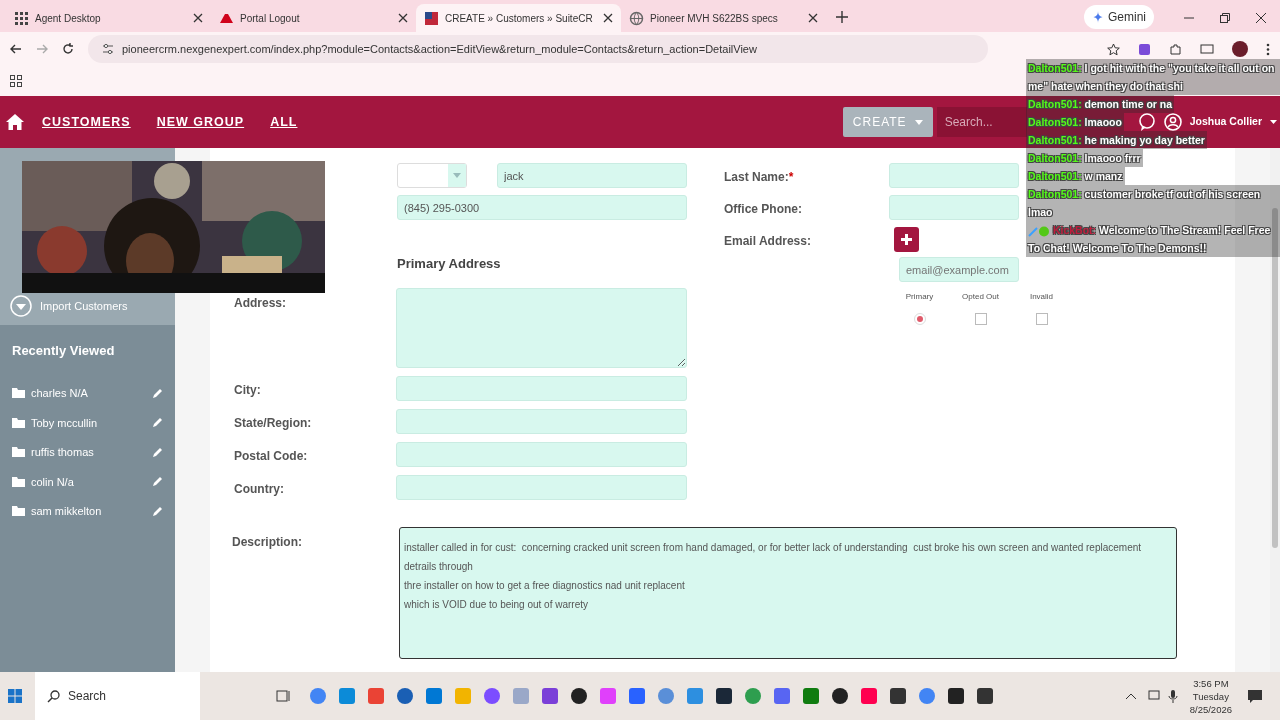  I want to click on star-icon, so click(1113, 49).